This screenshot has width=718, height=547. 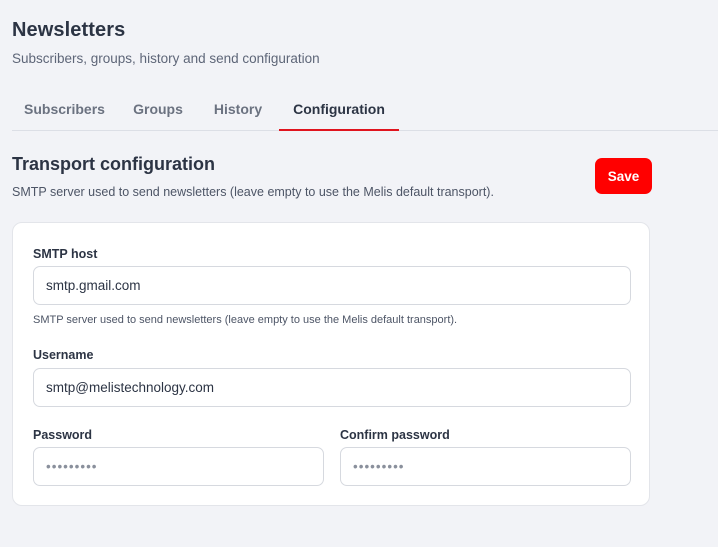 I want to click on tab-groups: Groups, so click(x=158, y=109).